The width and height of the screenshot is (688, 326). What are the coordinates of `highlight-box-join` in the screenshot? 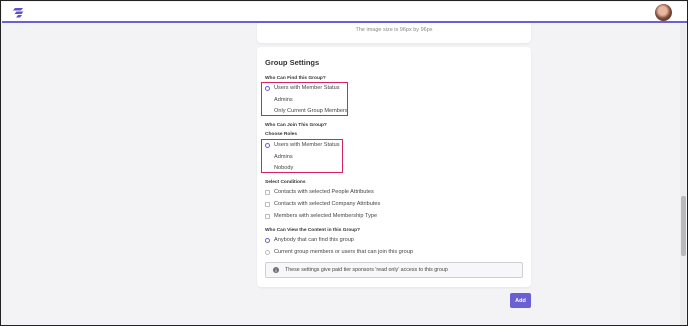 It's located at (302, 156).